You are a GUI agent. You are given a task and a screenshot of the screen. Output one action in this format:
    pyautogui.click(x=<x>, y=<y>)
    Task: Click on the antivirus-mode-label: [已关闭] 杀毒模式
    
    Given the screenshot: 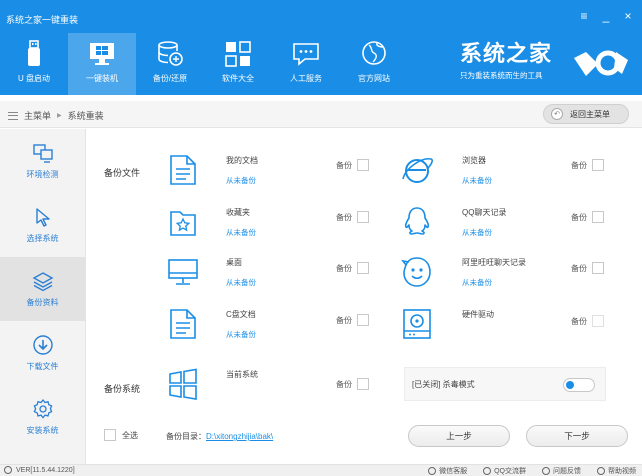 What is the action you would take?
    pyautogui.click(x=443, y=384)
    